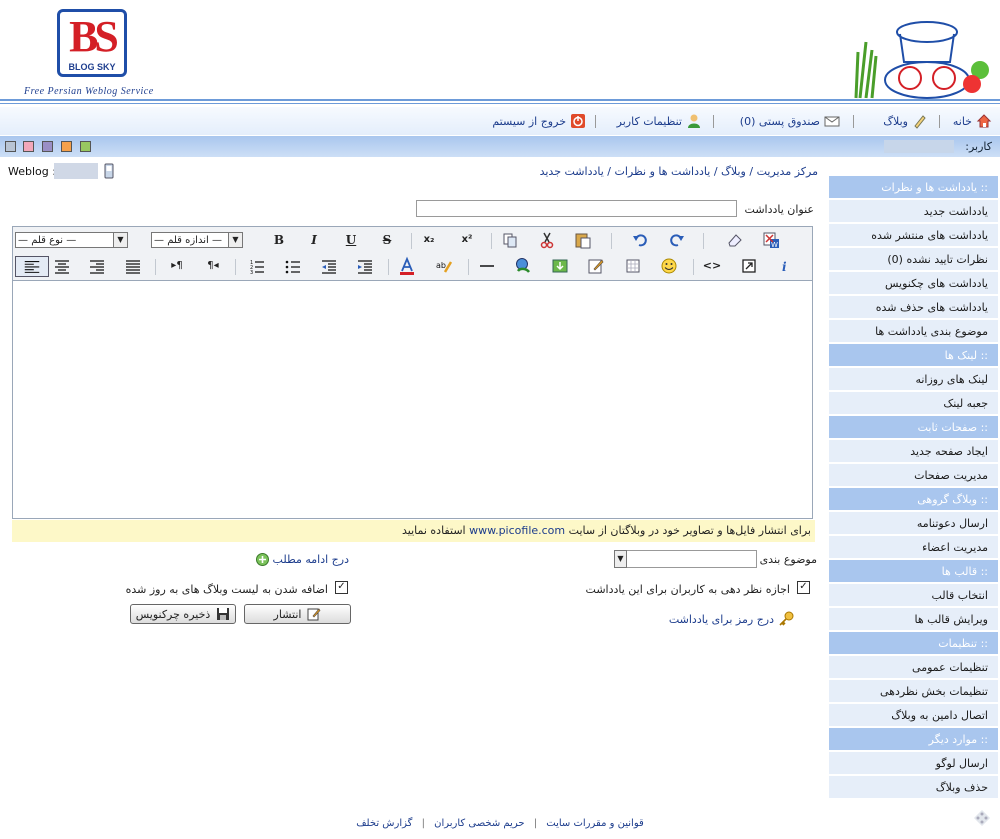  I want to click on nav-mailbox: صندوق پستی (0), so click(790, 121).